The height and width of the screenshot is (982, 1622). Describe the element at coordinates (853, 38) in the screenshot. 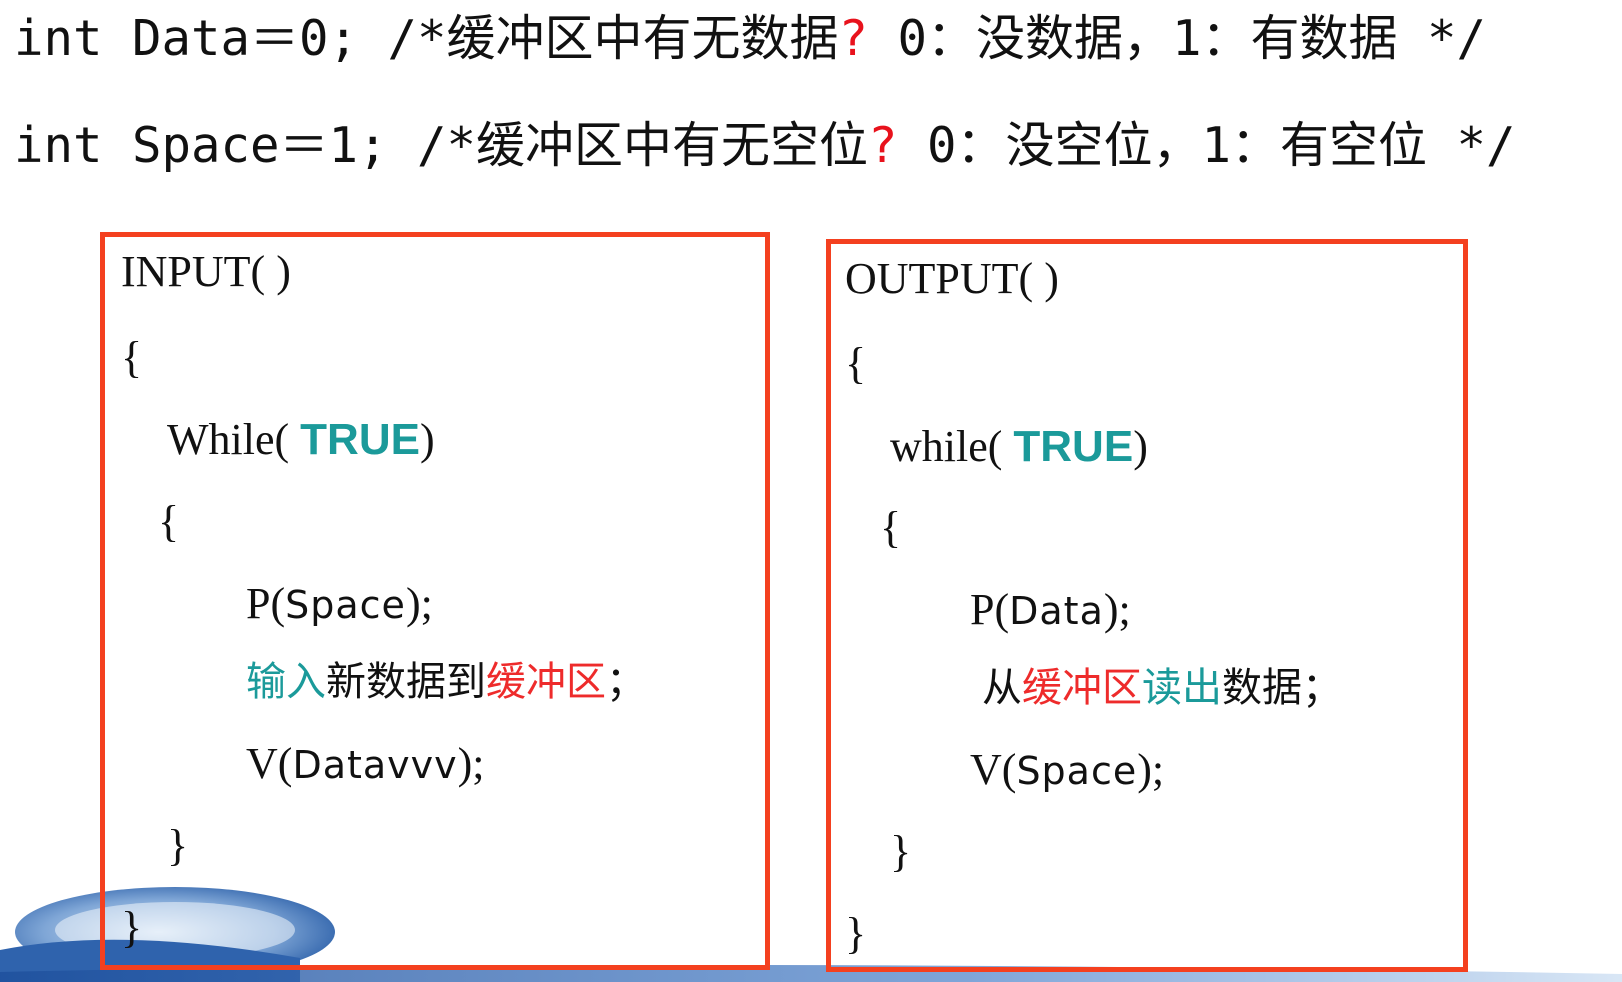

I see `data-comment-question-mark: ?` at that location.